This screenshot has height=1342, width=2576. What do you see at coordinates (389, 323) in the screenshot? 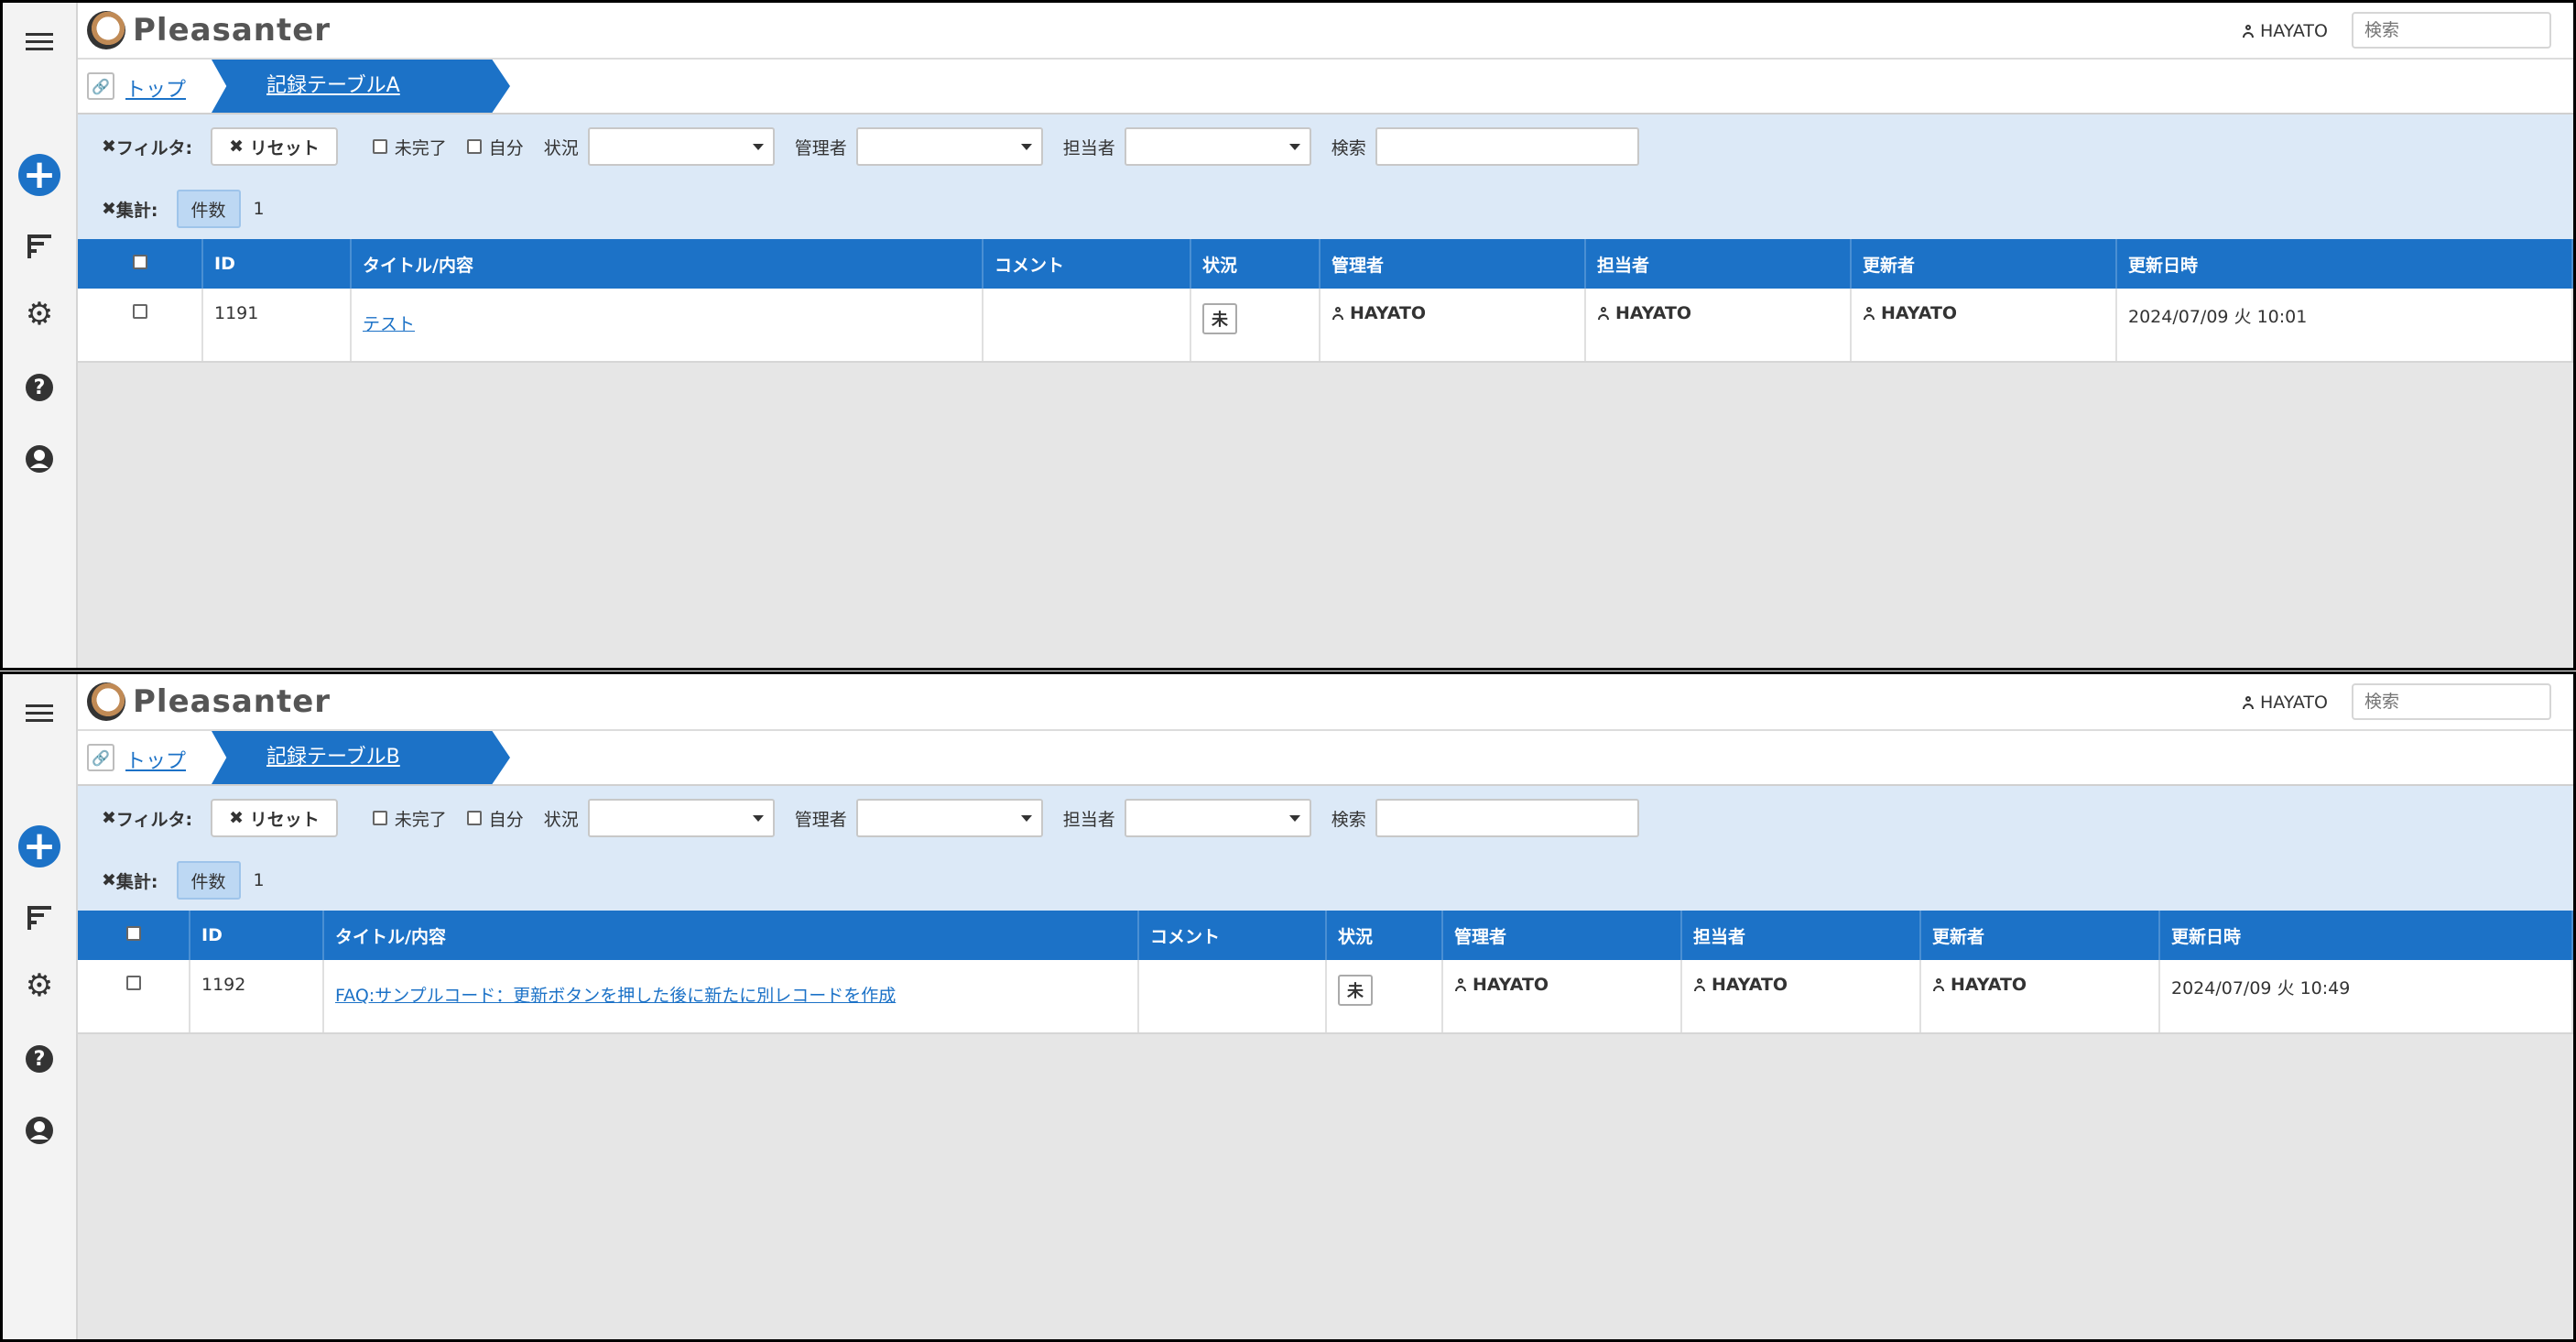
I see `title-link: テスト` at bounding box center [389, 323].